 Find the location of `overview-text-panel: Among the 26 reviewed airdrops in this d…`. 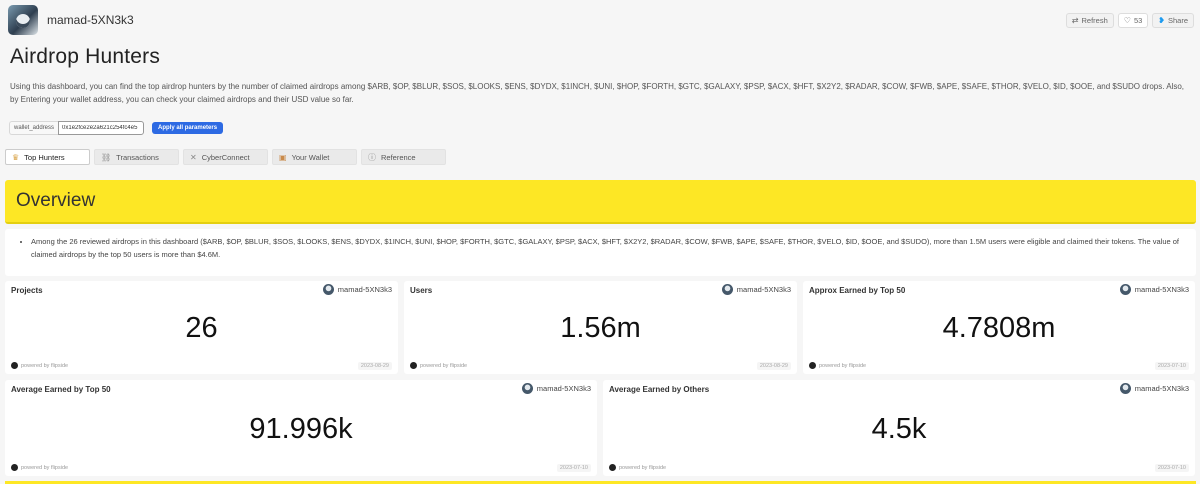

overview-text-panel: Among the 26 reviewed airdrops in this d… is located at coordinates (600, 252).